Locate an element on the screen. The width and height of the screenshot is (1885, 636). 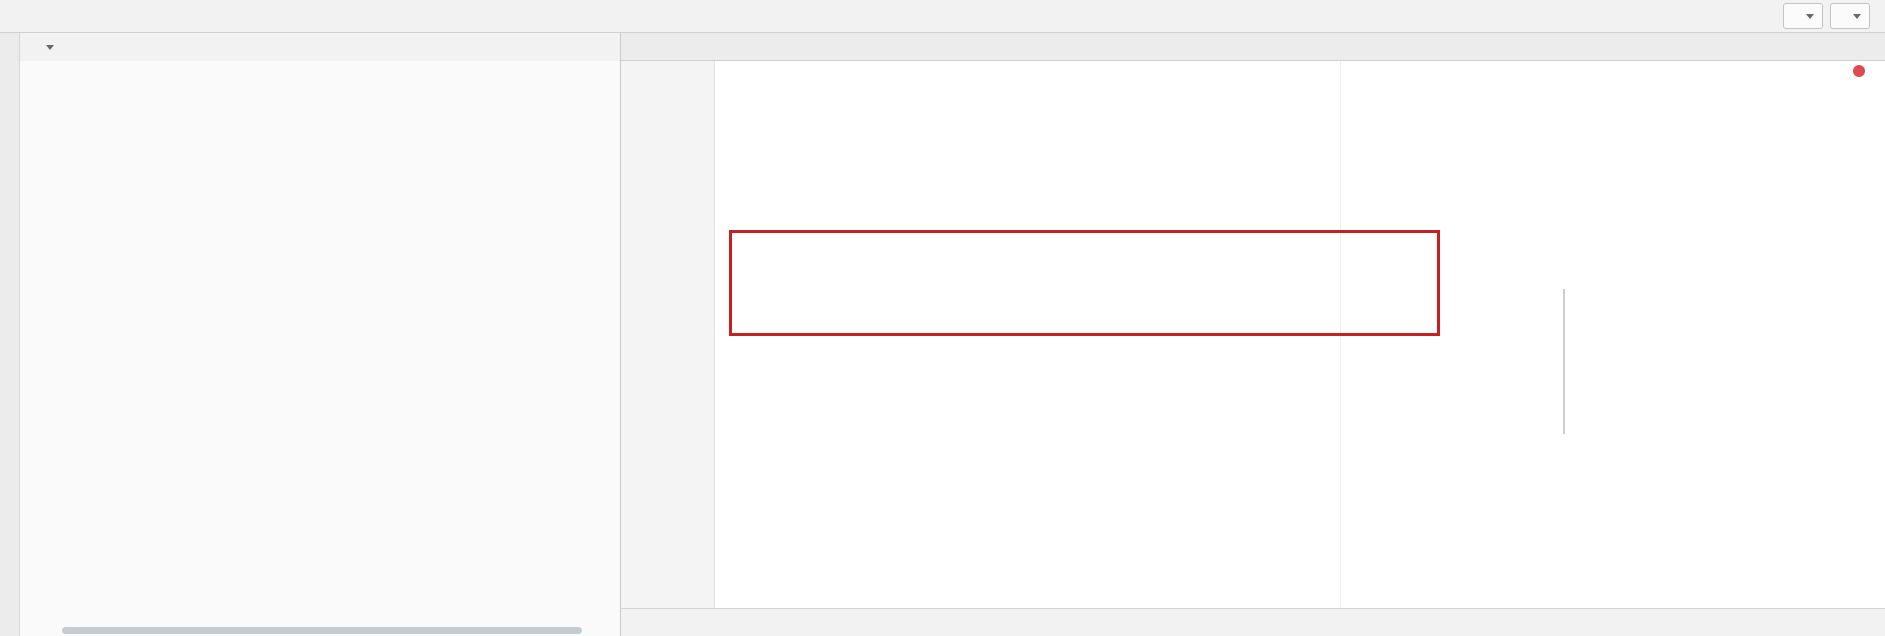
device-select is located at coordinates (1850, 16).